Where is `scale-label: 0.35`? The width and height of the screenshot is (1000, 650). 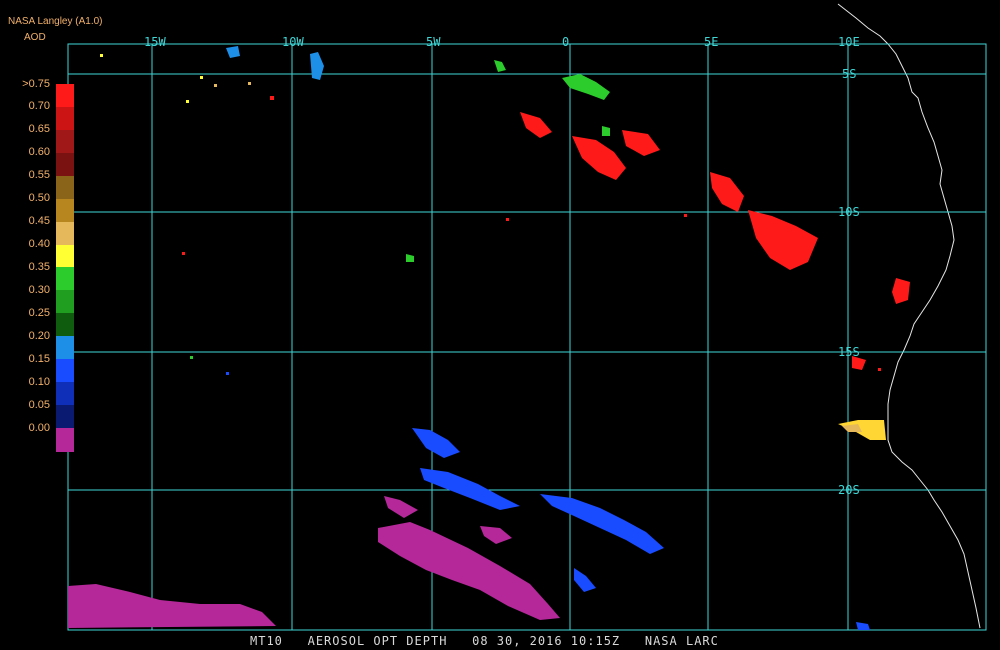
scale-label: 0.35 is located at coordinates (39, 267).